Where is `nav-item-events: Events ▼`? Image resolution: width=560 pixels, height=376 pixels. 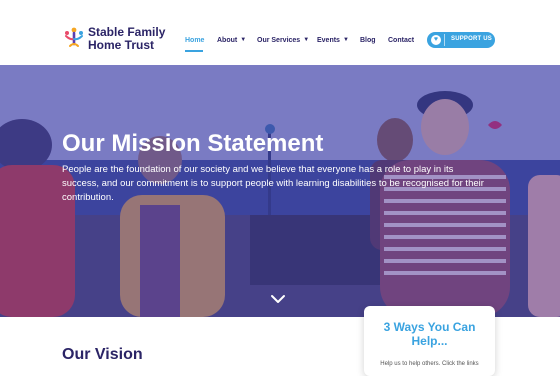
nav-item-events: Events ▼ is located at coordinates (333, 40).